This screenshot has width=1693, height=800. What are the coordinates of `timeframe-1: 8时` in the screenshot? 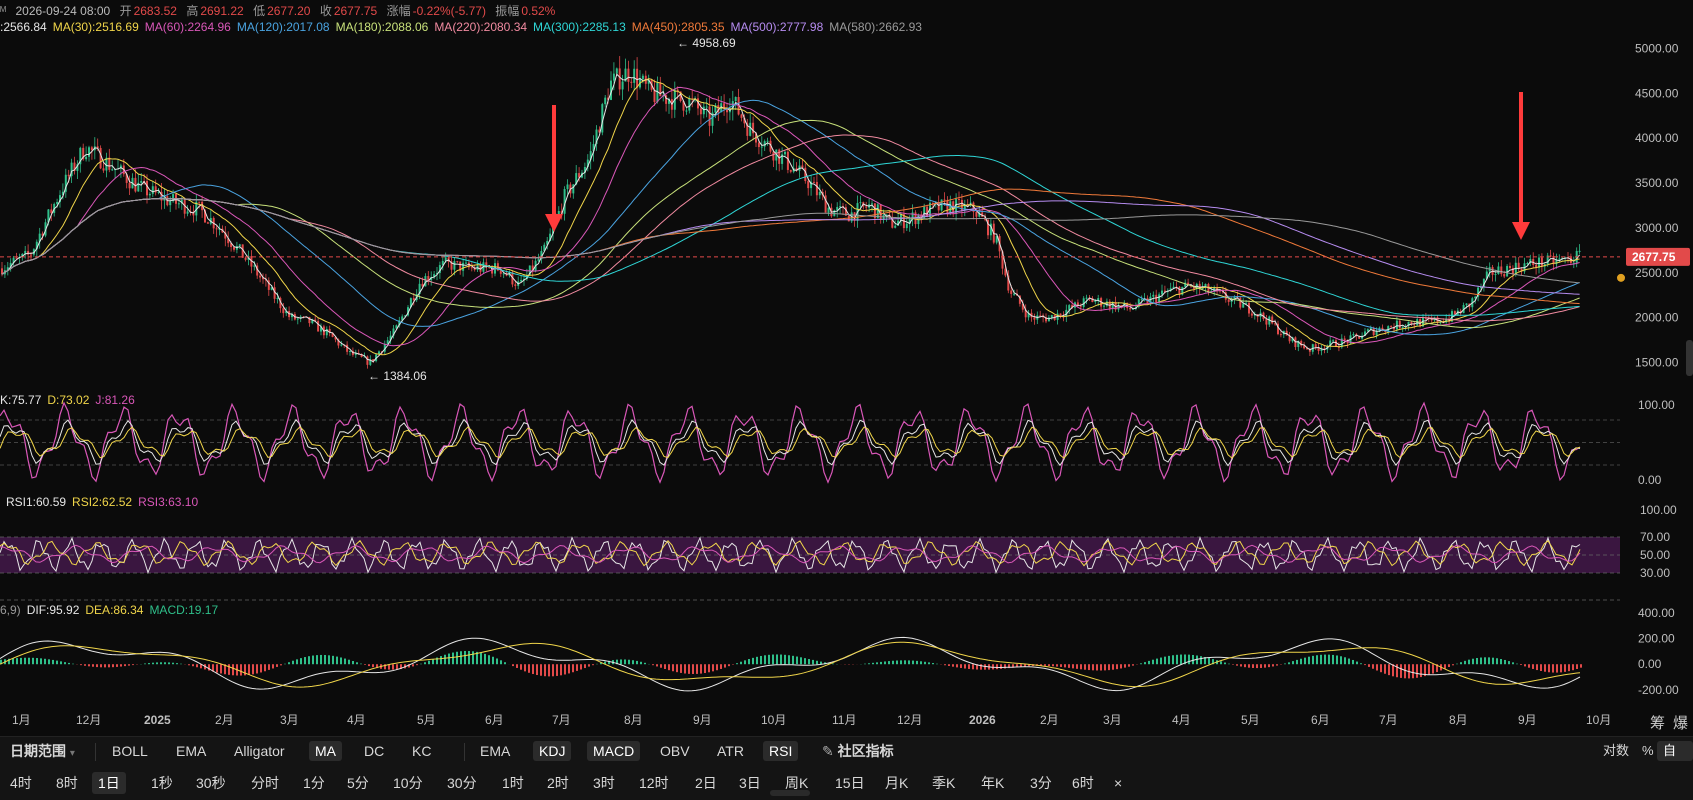 It's located at (67, 783).